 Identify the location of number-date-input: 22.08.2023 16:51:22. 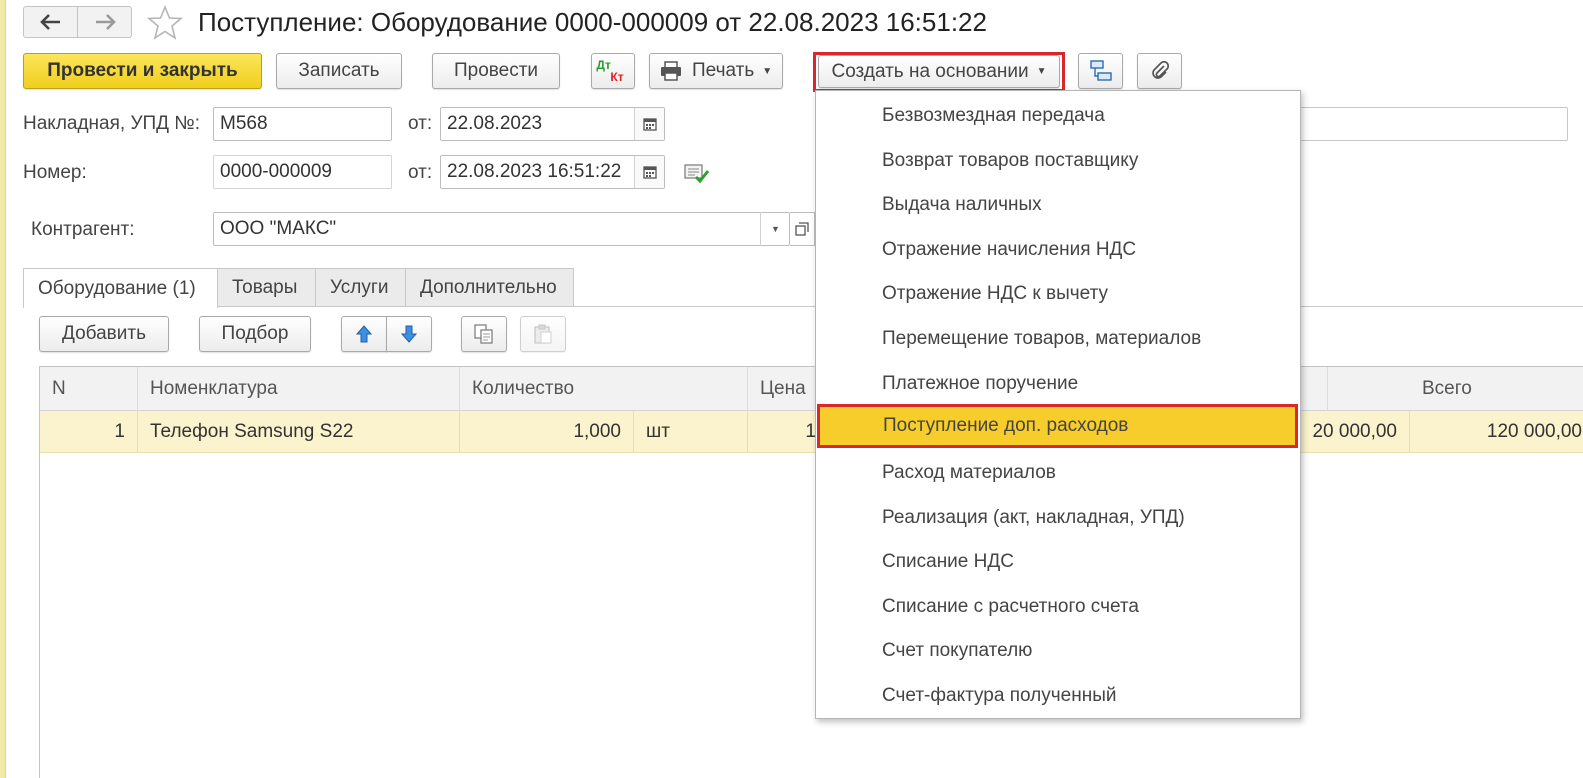
(552, 172).